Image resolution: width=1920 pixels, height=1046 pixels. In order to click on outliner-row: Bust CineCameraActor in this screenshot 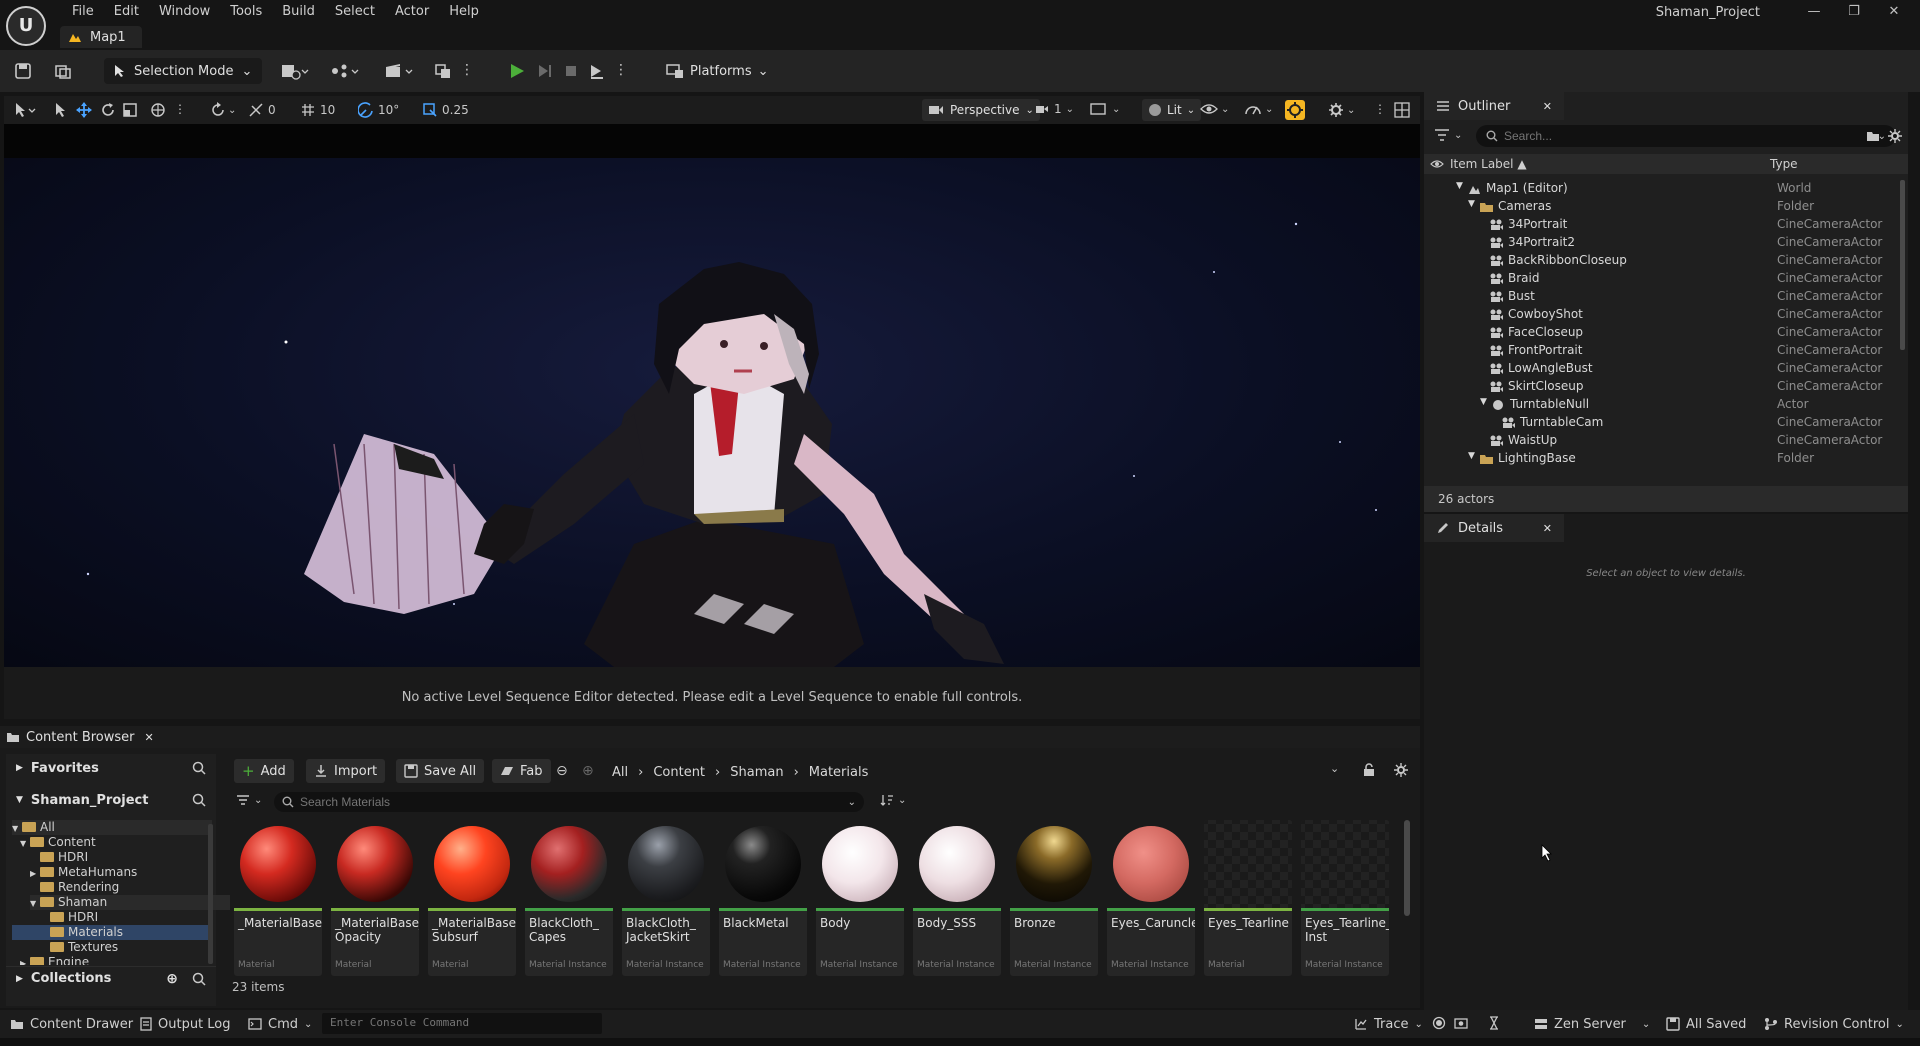, I will do `click(1659, 297)`.